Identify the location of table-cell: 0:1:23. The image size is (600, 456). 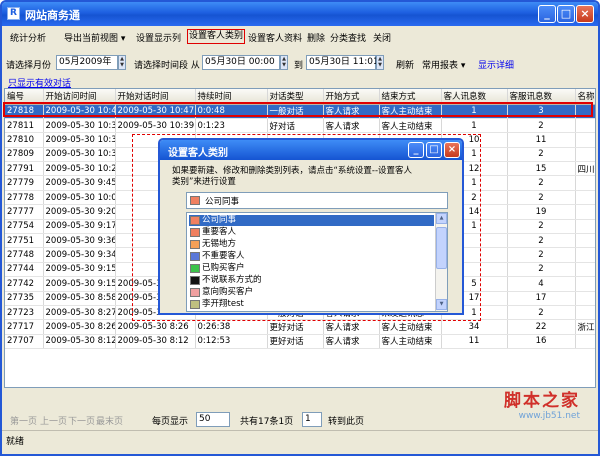
(231, 126).